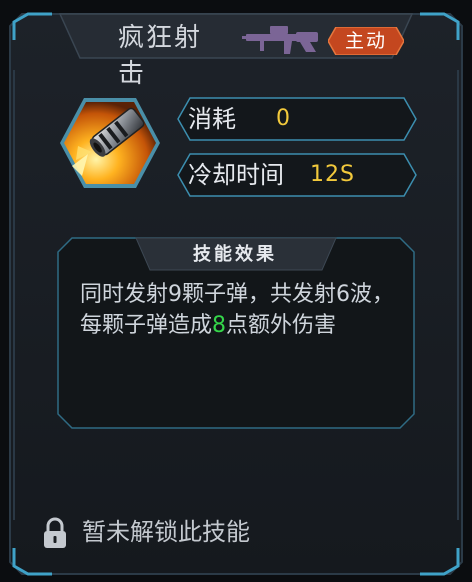  Describe the element at coordinates (240, 310) in the screenshot. I see `effect-description: 同时发射9颗子弹，共发射6波，每颗子弹造成8点额外伤害` at that location.